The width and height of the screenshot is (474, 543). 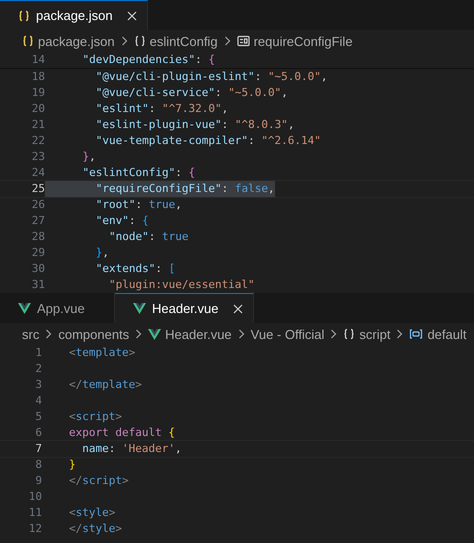 I want to click on code-line: "eslint-plugin-vue": "^8.0.3",, so click(x=194, y=125).